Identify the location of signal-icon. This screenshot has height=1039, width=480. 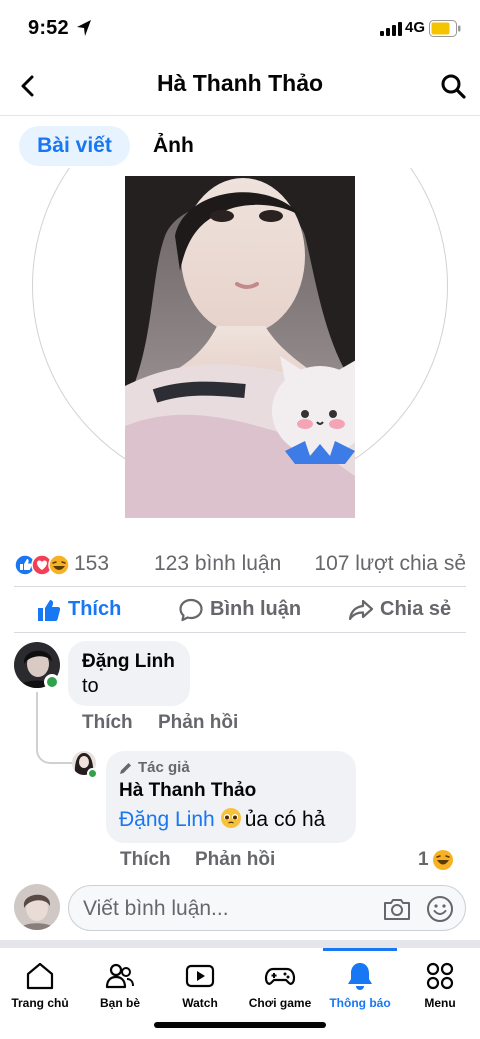
(391, 29).